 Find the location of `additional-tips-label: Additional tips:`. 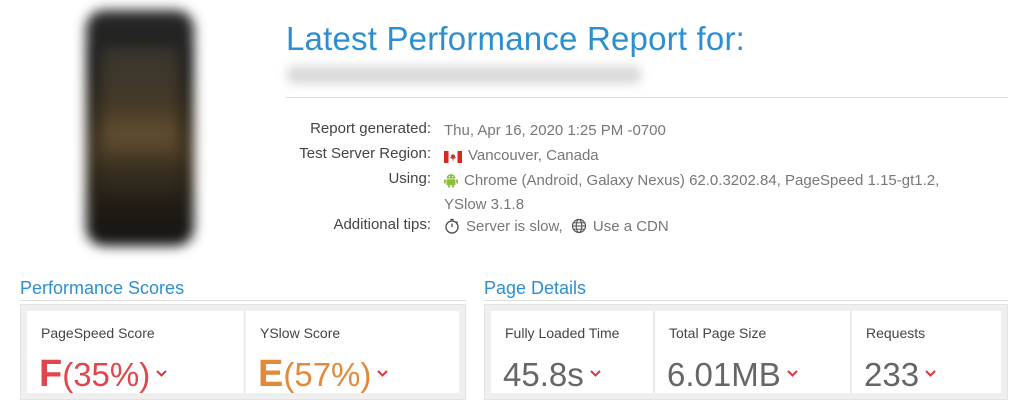

additional-tips-label: Additional tips: is located at coordinates (382, 224).